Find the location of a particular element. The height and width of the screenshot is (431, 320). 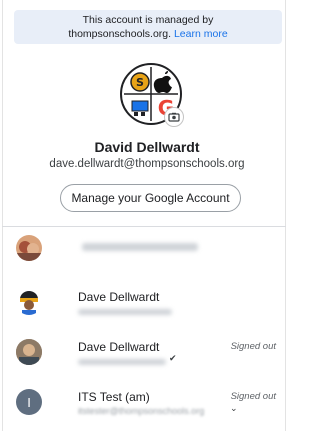

profile-email: dave.dellwardt@thompsonschools.org is located at coordinates (147, 164).